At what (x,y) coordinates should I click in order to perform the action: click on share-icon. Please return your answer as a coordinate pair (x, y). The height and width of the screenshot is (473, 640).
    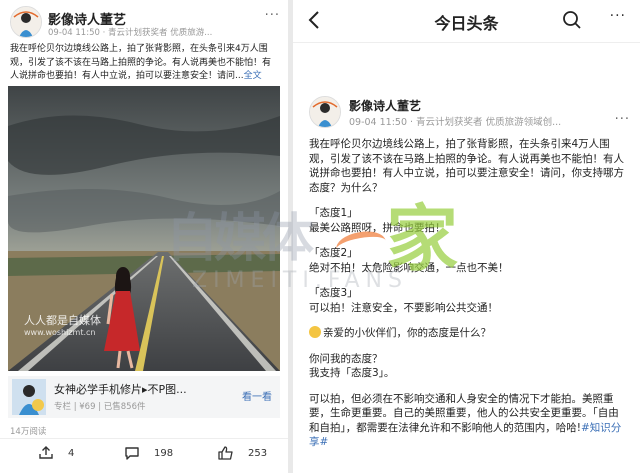
    Looking at the image, I should click on (46, 452).